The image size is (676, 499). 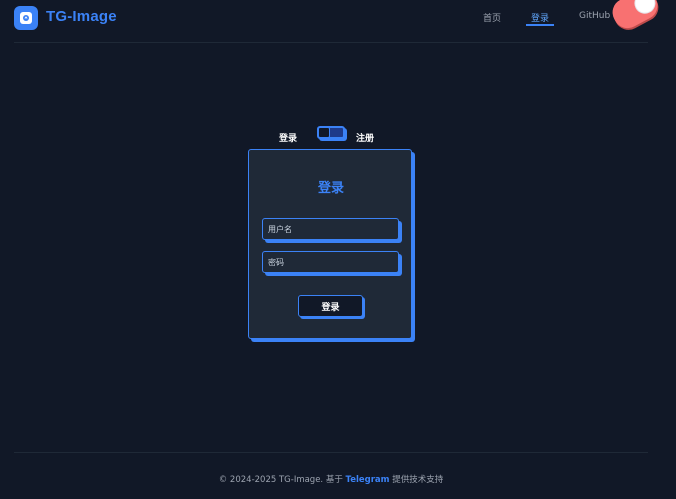 What do you see at coordinates (330, 188) in the screenshot?
I see `card-title: 登录` at bounding box center [330, 188].